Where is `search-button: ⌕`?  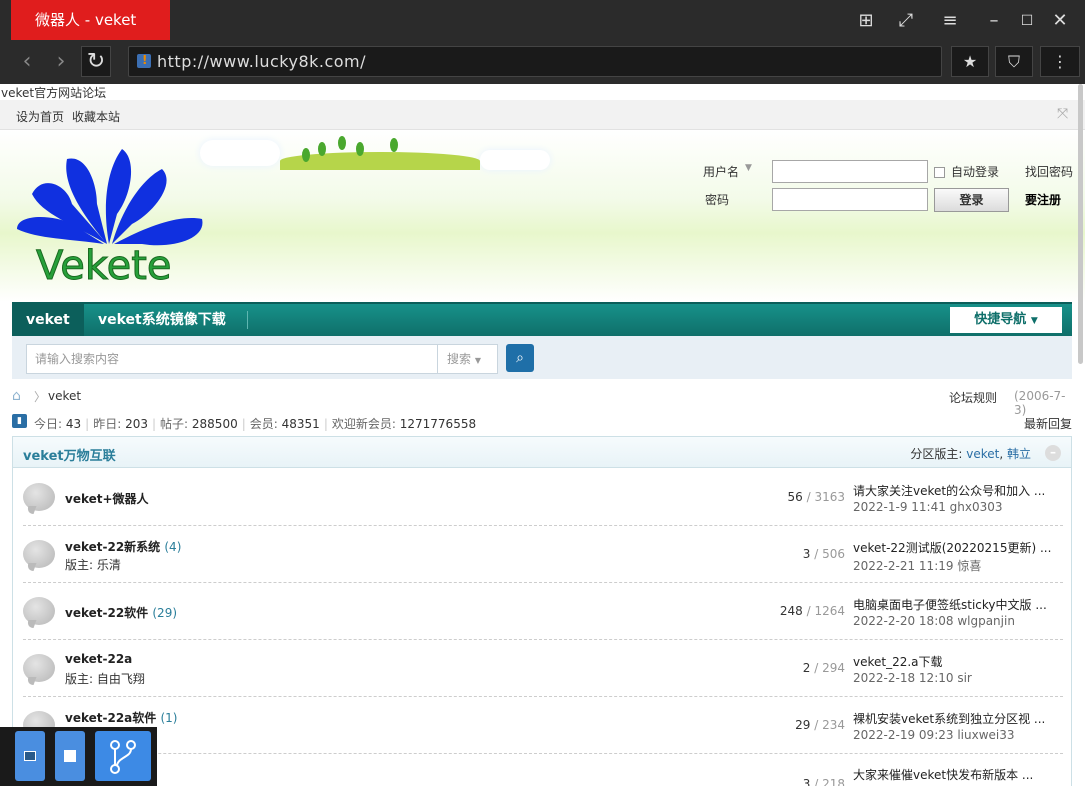
search-button: ⌕ is located at coordinates (520, 358).